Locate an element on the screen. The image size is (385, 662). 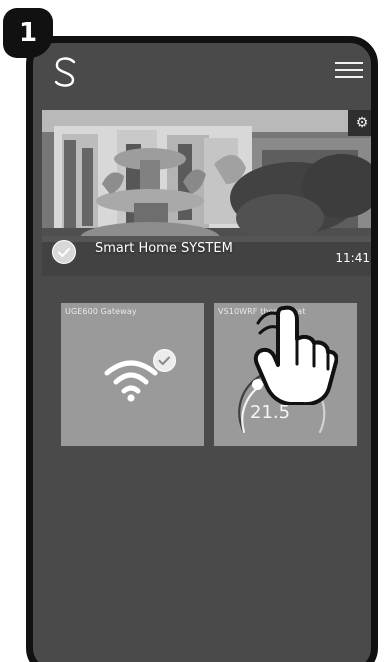
step-badge: 1 is located at coordinates (28, 33).